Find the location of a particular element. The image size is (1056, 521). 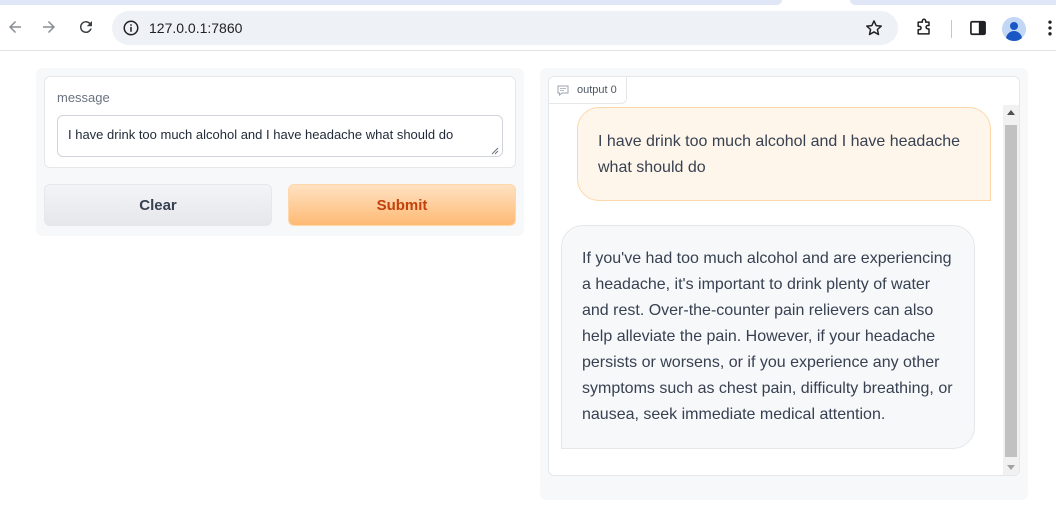

reload-icon is located at coordinates (86, 27).